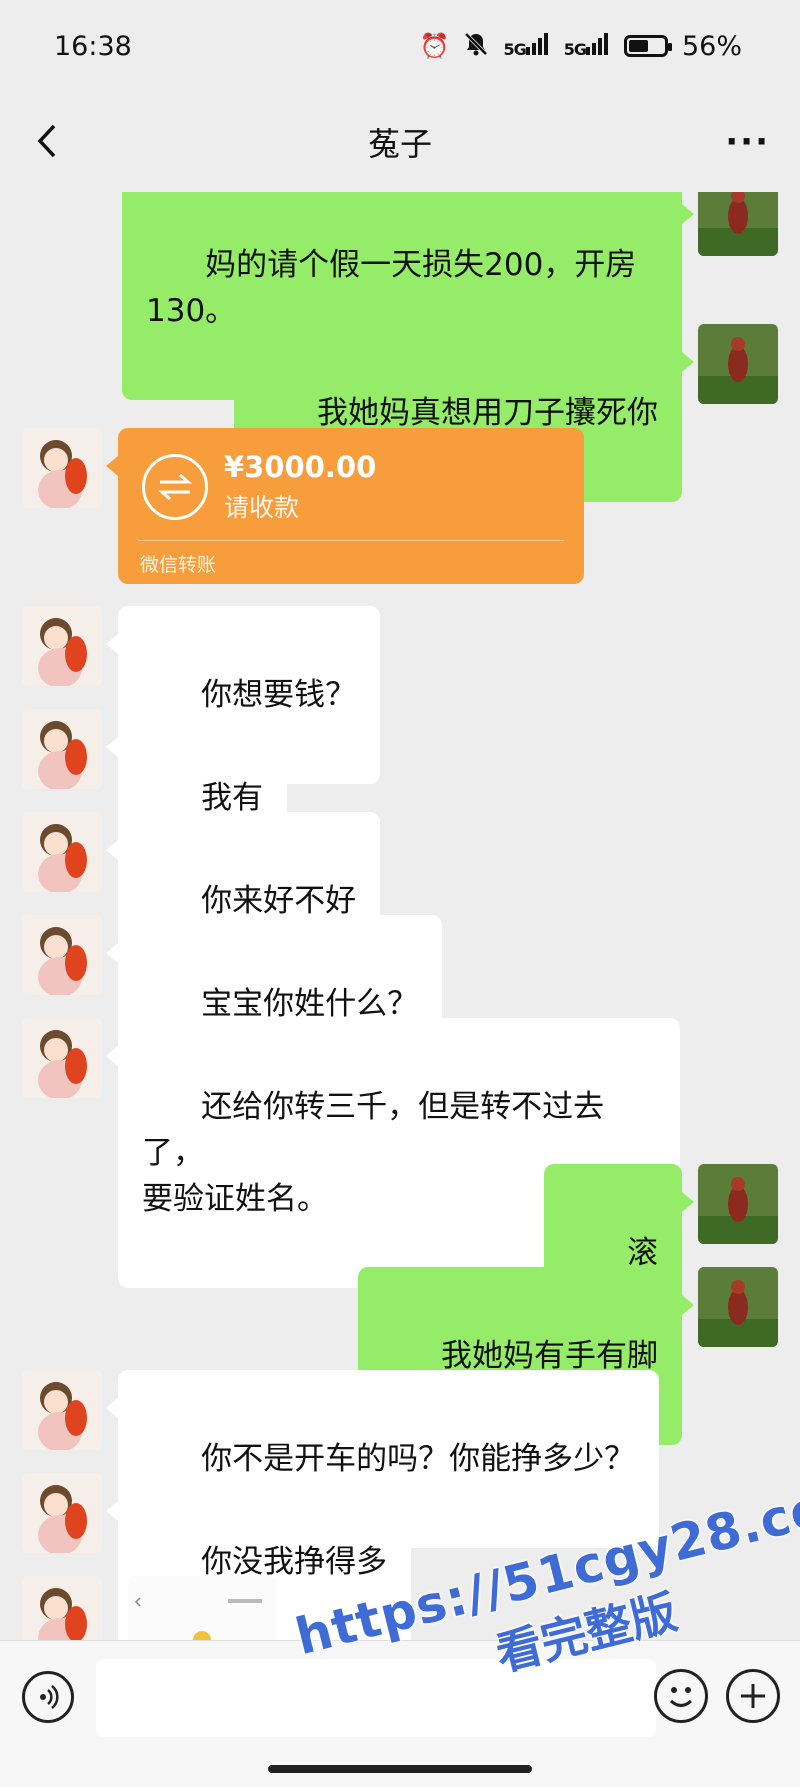 The width and height of the screenshot is (800, 1787). I want to click on back-button, so click(50, 141).